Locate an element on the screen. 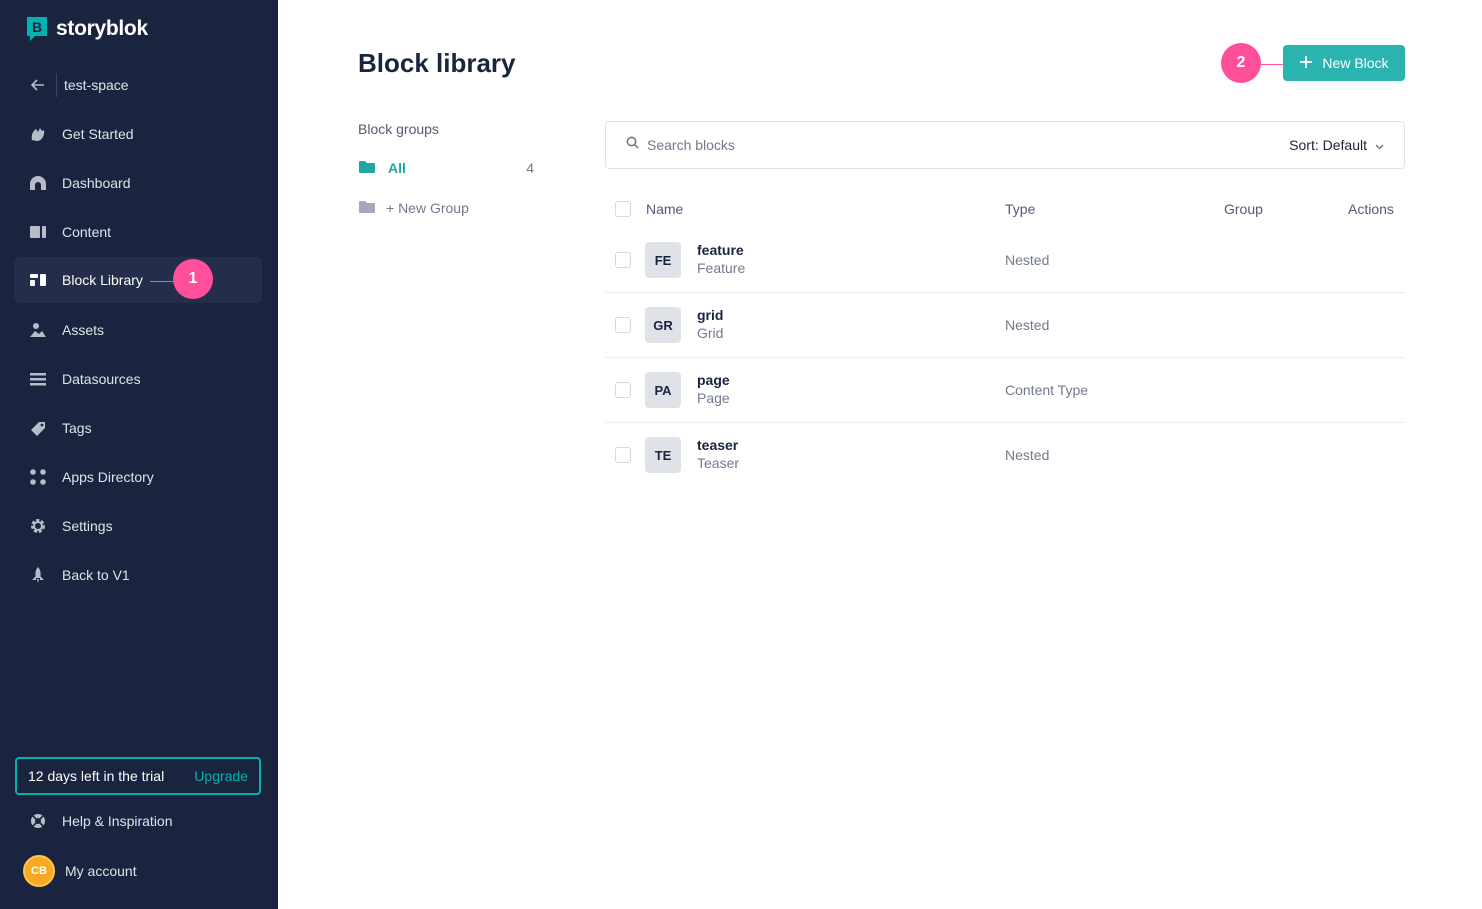 Image resolution: width=1482 pixels, height=909 pixels. sidebar-item-label: Datasources is located at coordinates (101, 379).